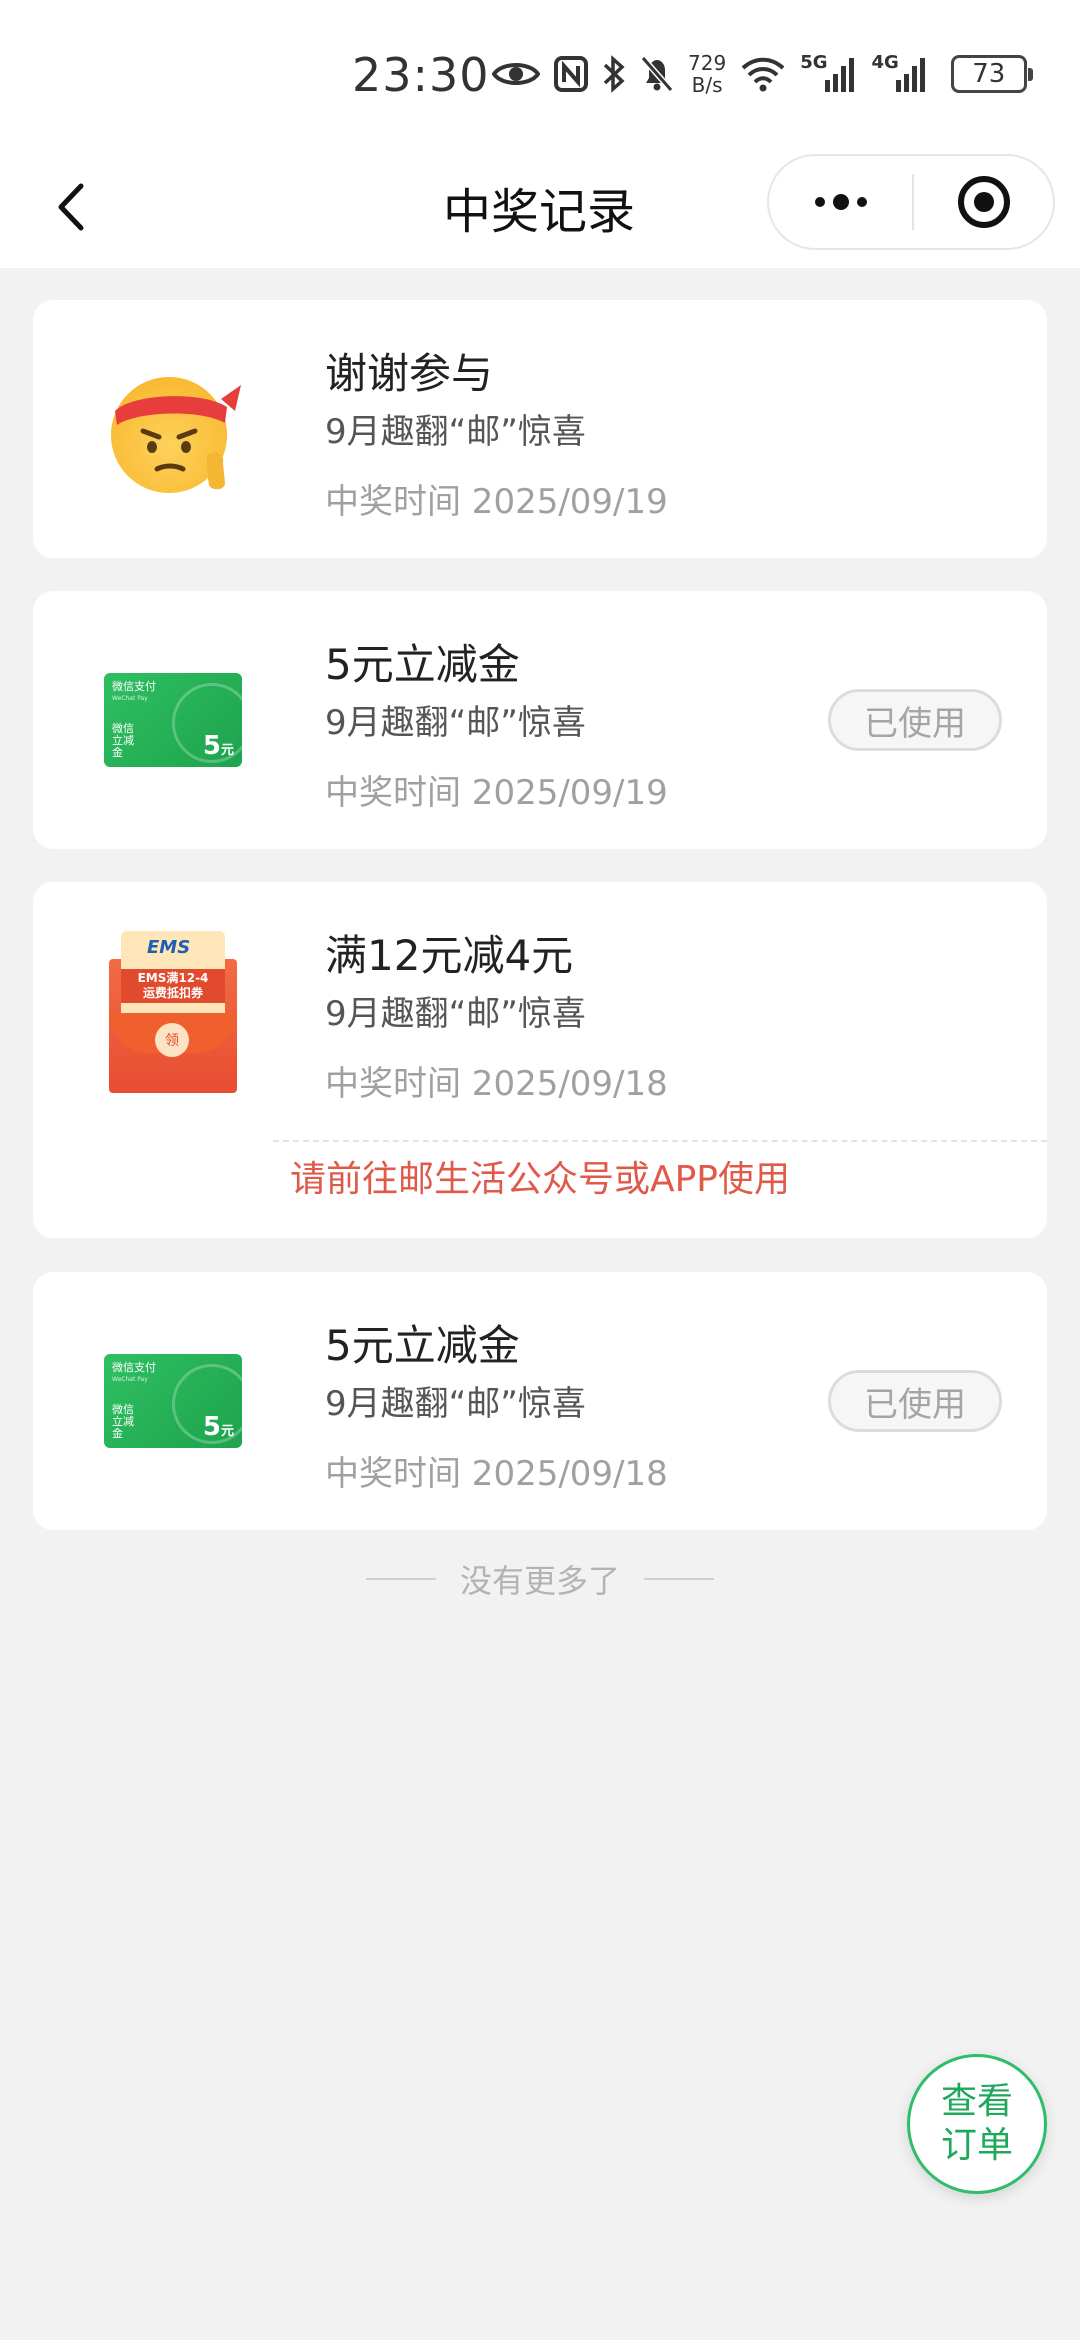 This screenshot has width=1080, height=2340. Describe the element at coordinates (707, 85) in the screenshot. I see `net-speed-unit: B/s` at that location.